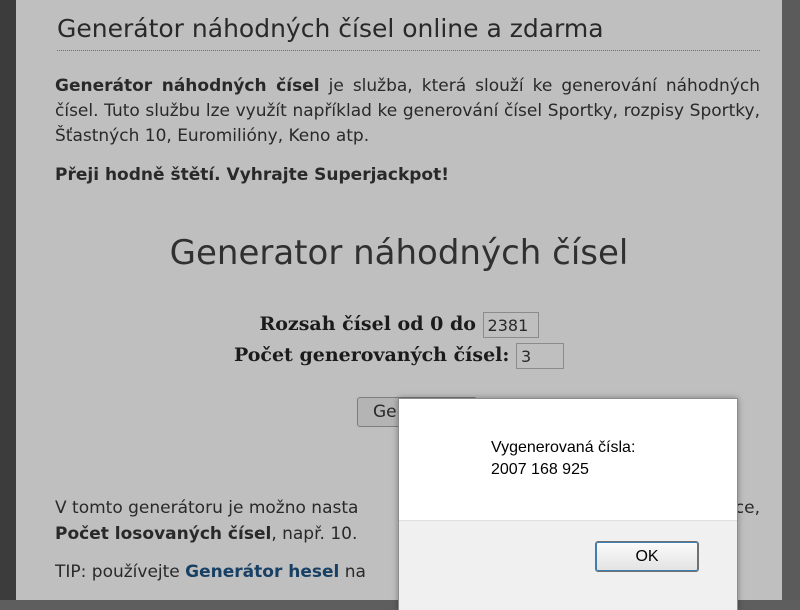  What do you see at coordinates (563, 459) in the screenshot?
I see `dialog-message: Vygenerovaná čísla: 2007 168 925` at bounding box center [563, 459].